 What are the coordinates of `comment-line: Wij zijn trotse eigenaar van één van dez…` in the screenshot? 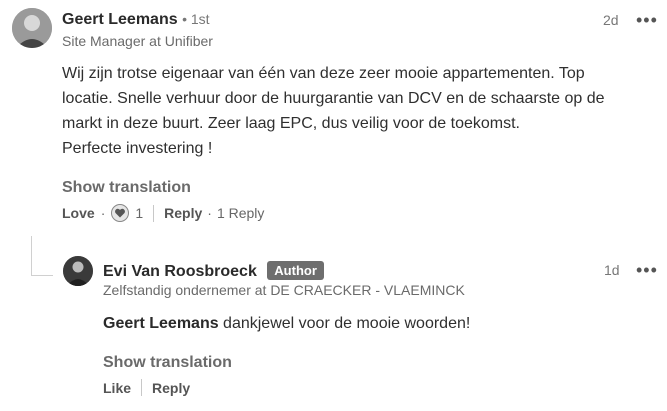 It's located at (323, 73).